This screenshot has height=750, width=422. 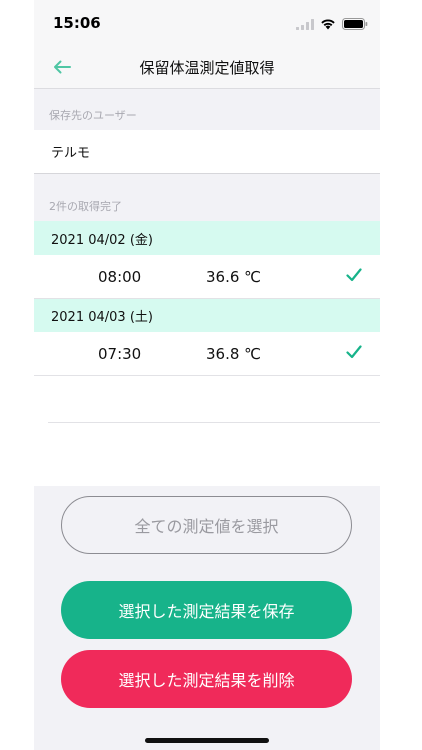 I want to click on measurement-temperature: 36.8 ℃, so click(x=234, y=354).